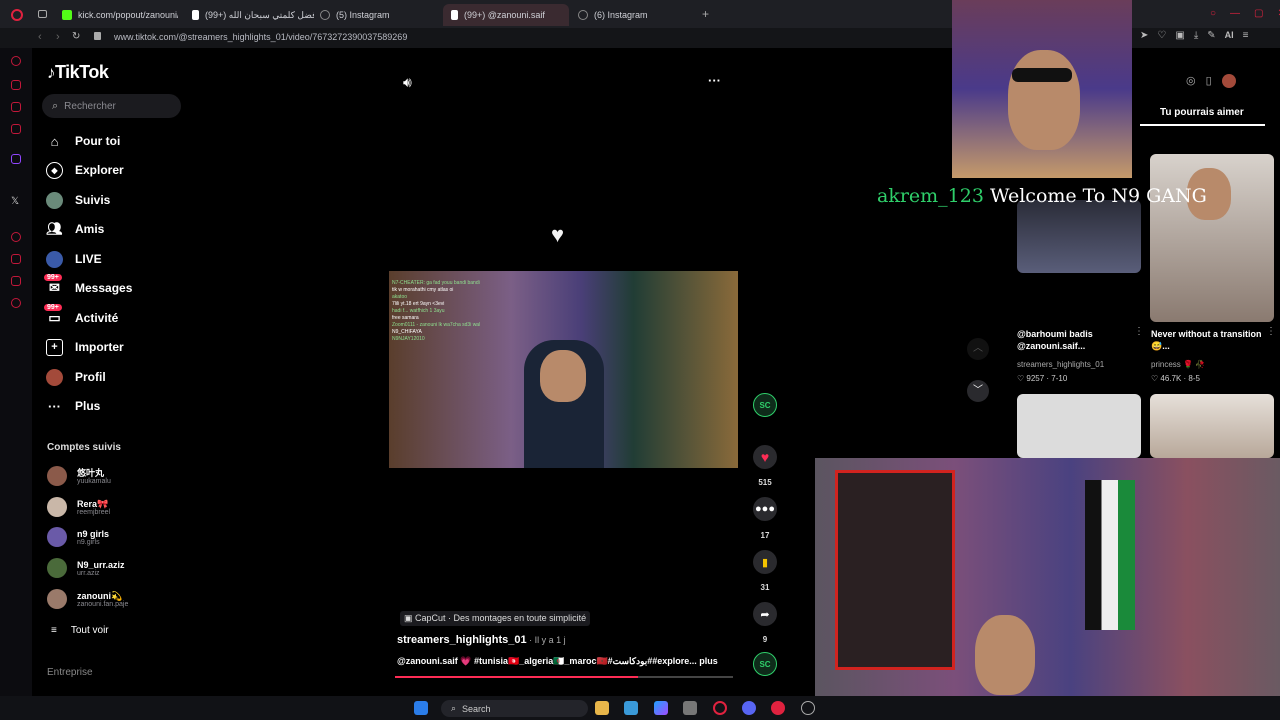 The height and width of the screenshot is (720, 1280). Describe the element at coordinates (74, 259) in the screenshot. I see `nav-live: LIVE` at that location.